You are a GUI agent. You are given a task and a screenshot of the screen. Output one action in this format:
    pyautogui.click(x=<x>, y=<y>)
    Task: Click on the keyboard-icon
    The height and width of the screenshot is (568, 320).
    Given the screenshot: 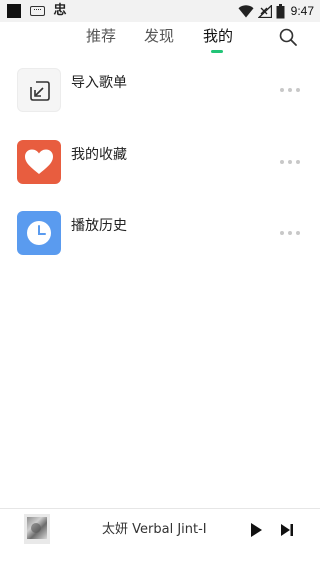 What is the action you would take?
    pyautogui.click(x=37, y=11)
    